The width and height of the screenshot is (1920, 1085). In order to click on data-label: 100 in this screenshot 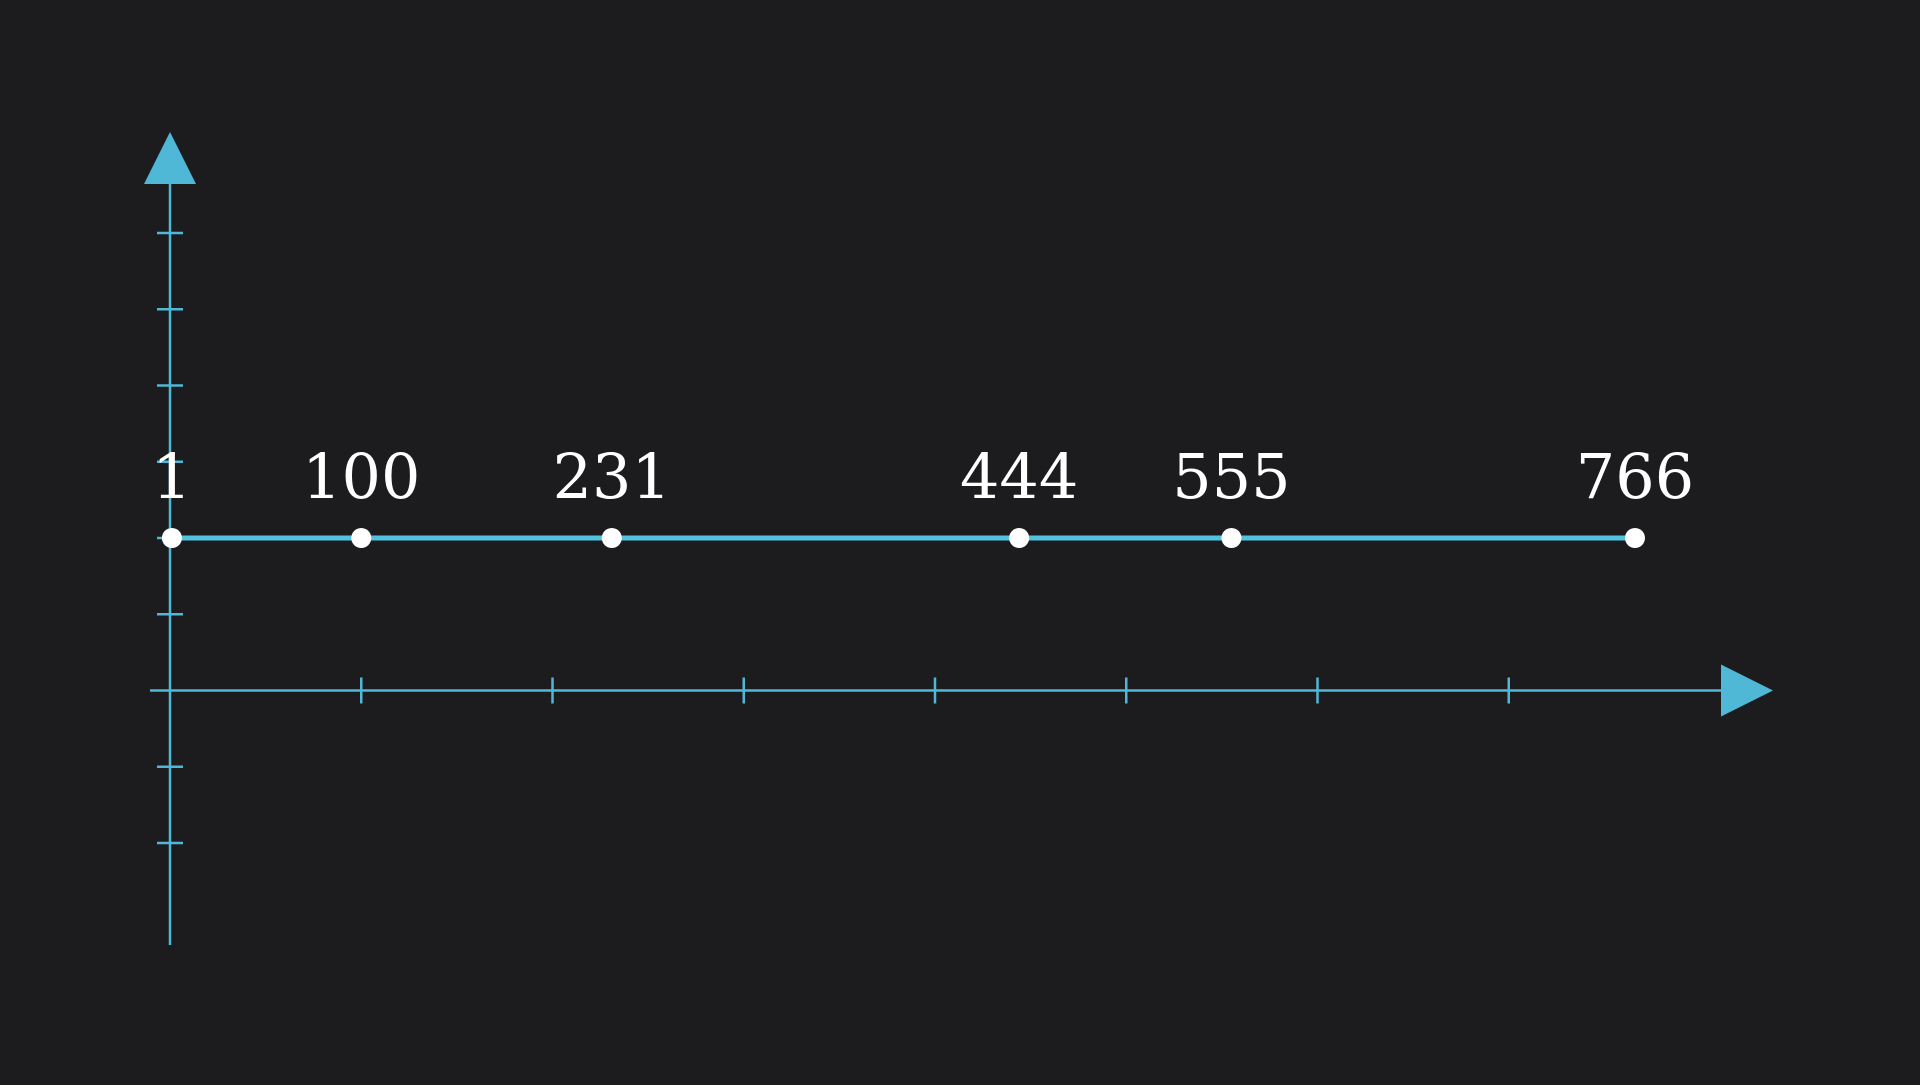, I will do `click(361, 476)`.